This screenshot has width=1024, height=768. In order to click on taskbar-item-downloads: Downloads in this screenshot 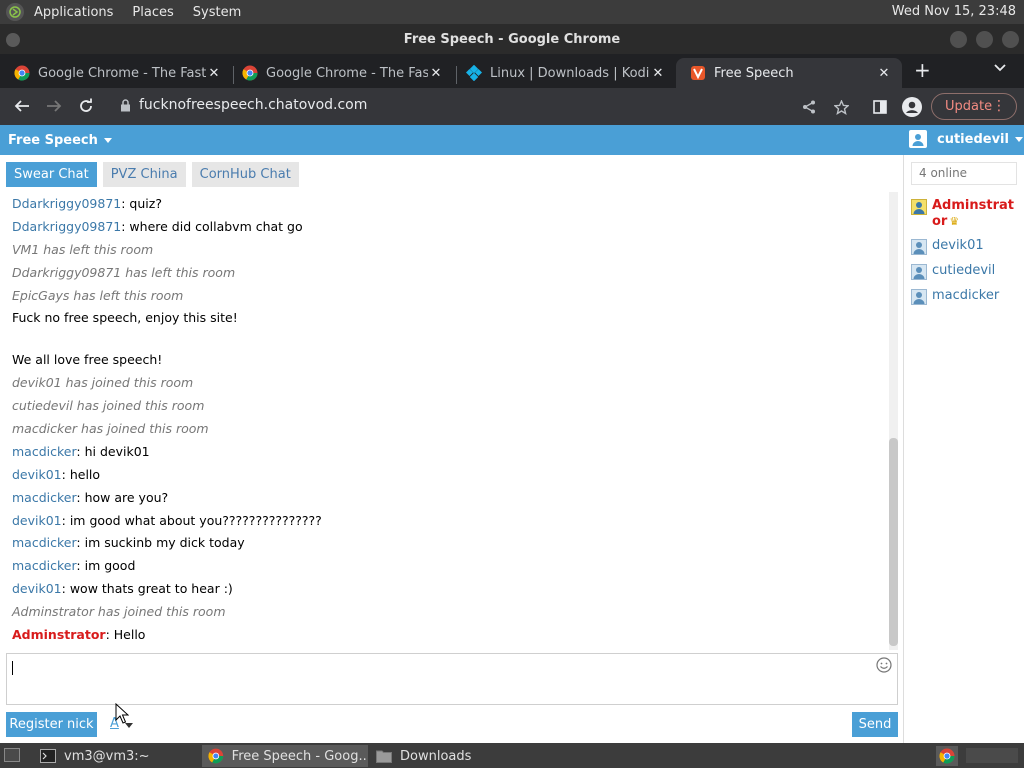, I will do `click(450, 756)`.